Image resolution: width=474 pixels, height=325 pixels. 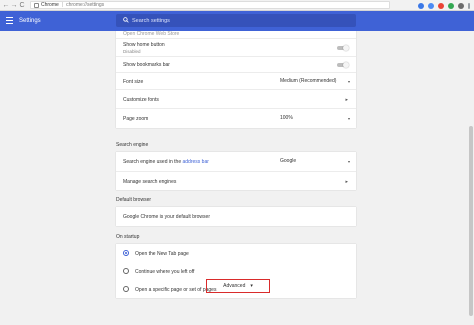 What do you see at coordinates (133, 82) in the screenshot?
I see `font-size-label: Font size` at bounding box center [133, 82].